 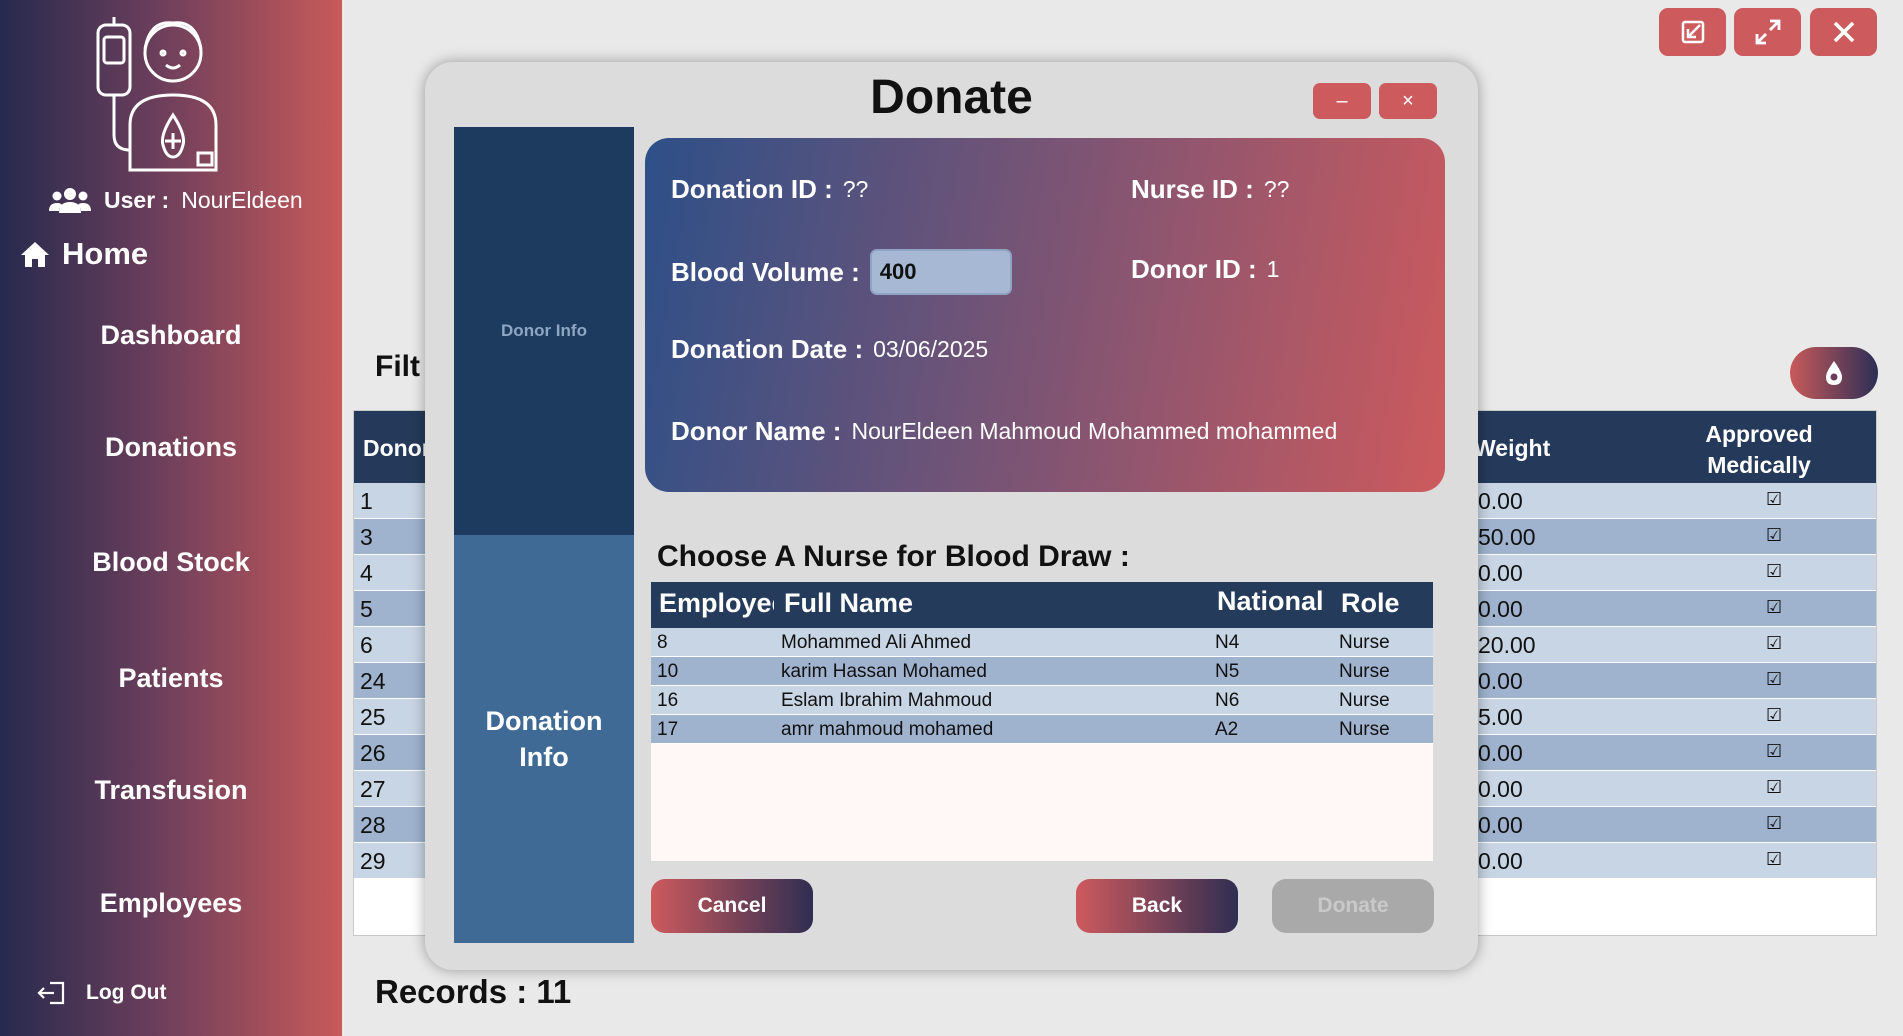 What do you see at coordinates (765, 271) in the screenshot?
I see `blood-volume-label: Blood Volume :` at bounding box center [765, 271].